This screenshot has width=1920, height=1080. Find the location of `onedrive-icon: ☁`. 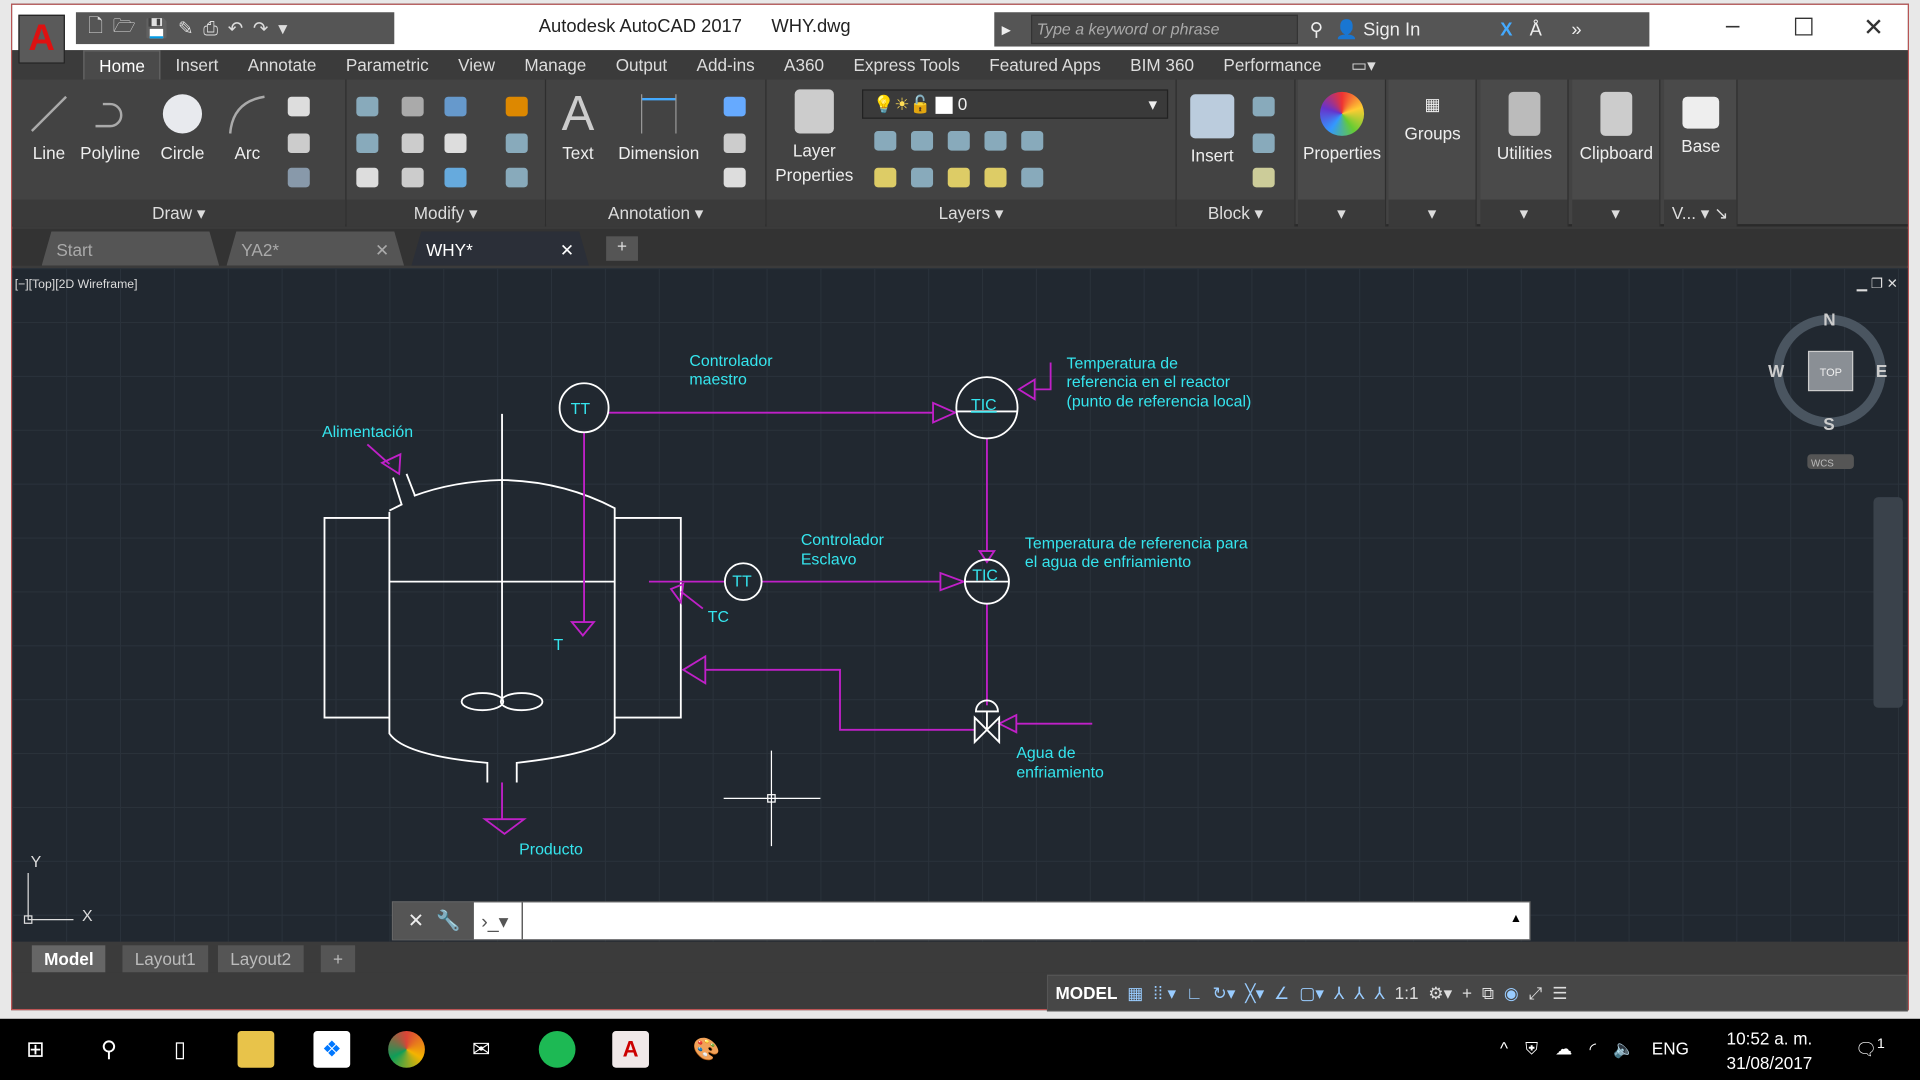

onedrive-icon: ☁ is located at coordinates (1563, 1048).